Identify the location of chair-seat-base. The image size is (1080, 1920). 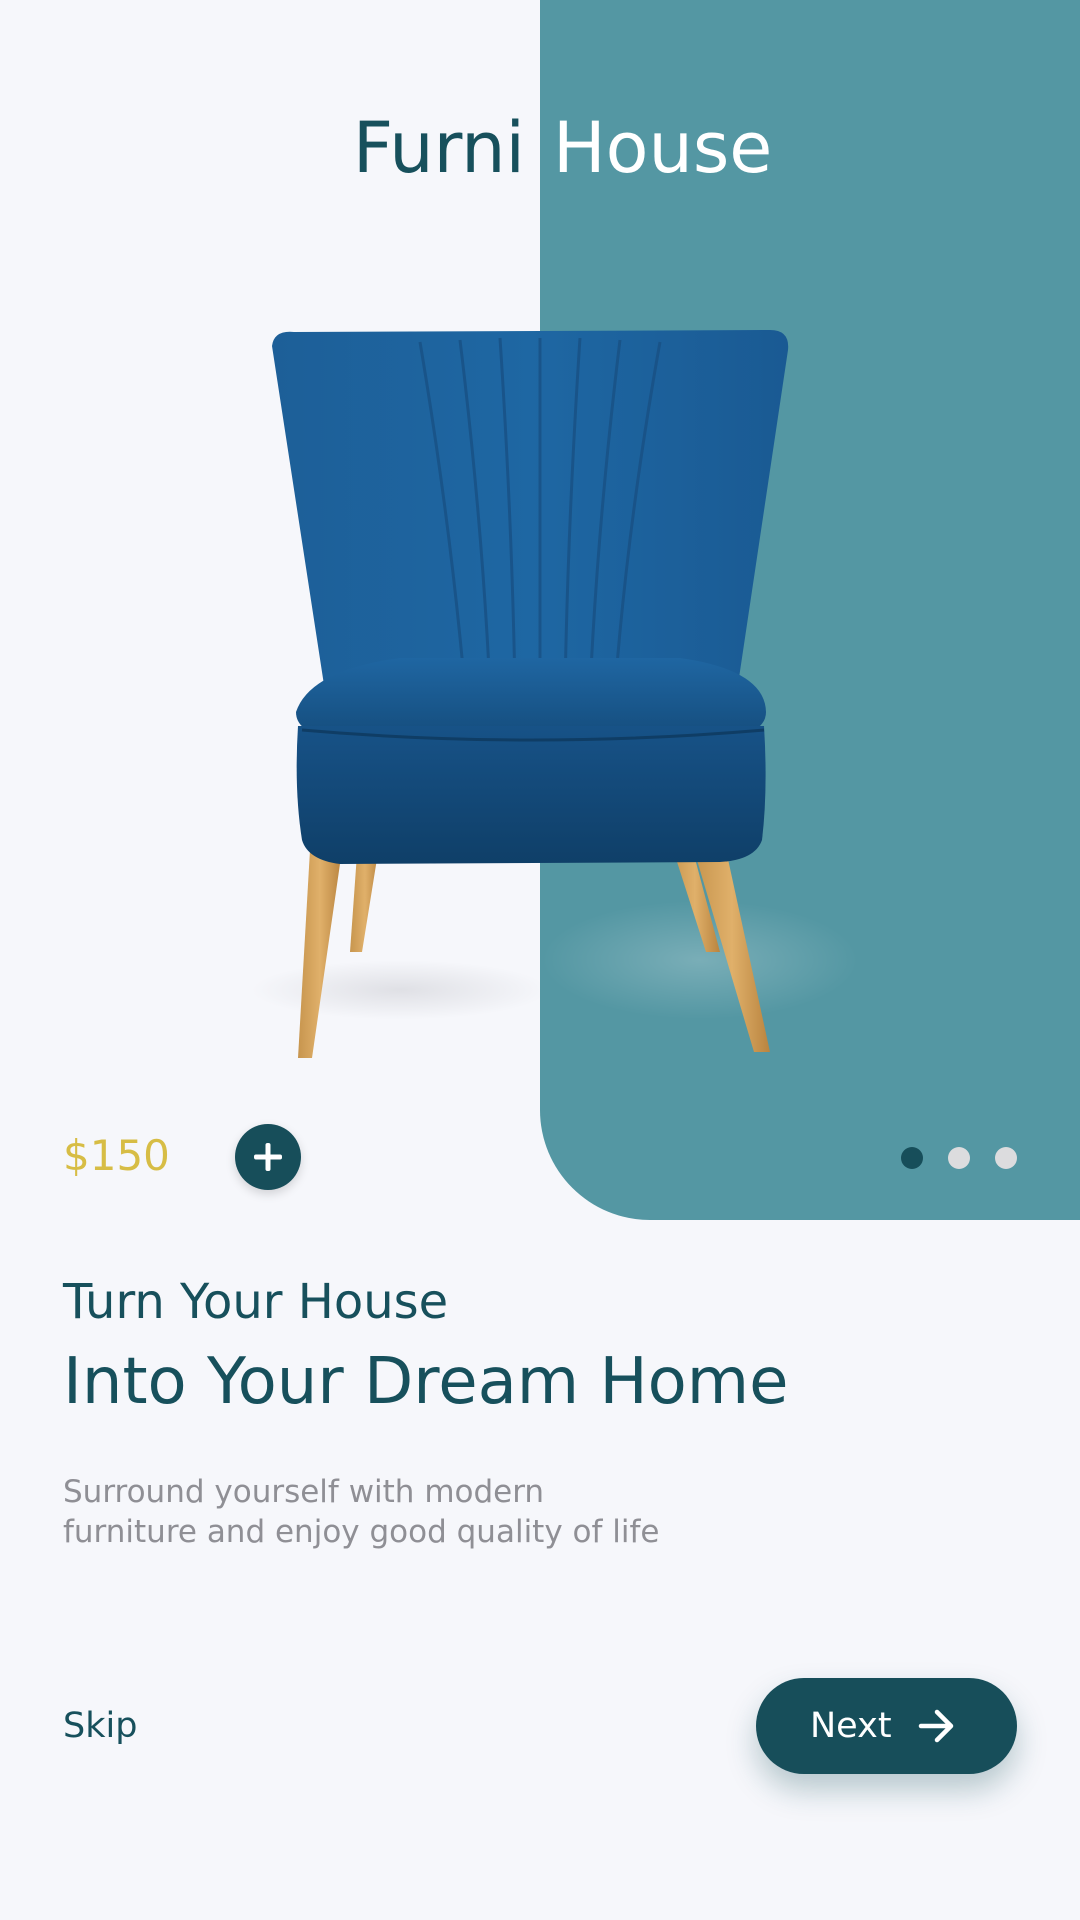
(531, 795).